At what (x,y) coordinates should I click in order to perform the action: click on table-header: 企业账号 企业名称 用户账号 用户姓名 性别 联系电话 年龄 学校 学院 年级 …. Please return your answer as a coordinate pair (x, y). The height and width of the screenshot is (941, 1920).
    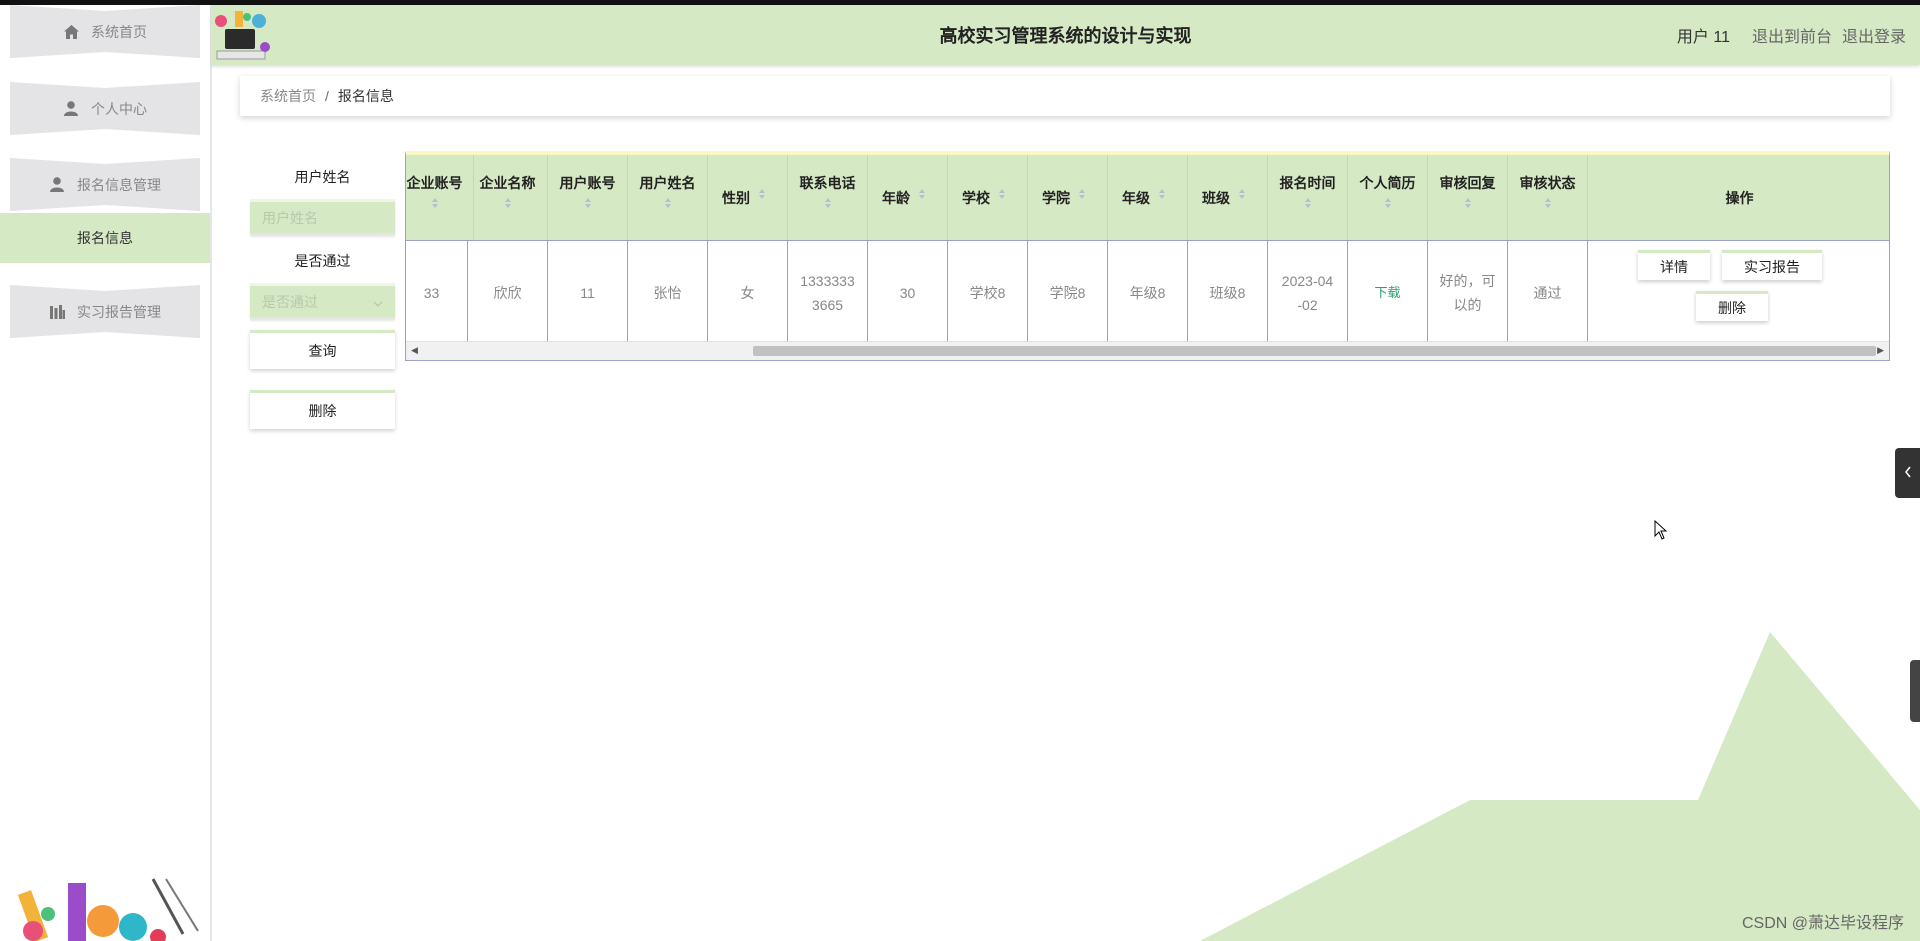
    Looking at the image, I should click on (1147, 198).